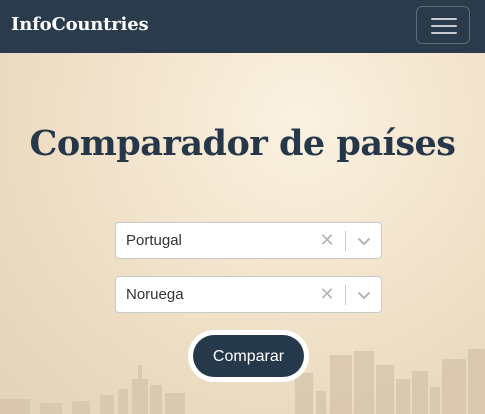 This screenshot has width=485, height=414. What do you see at coordinates (154, 240) in the screenshot?
I see `country-select-1-value: Portugal` at bounding box center [154, 240].